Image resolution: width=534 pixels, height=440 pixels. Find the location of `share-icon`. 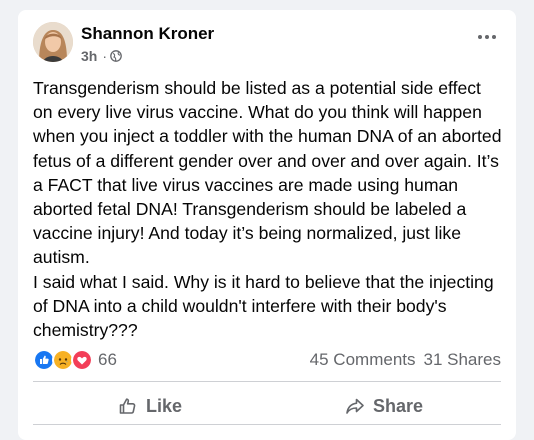

share-icon is located at coordinates (355, 406).